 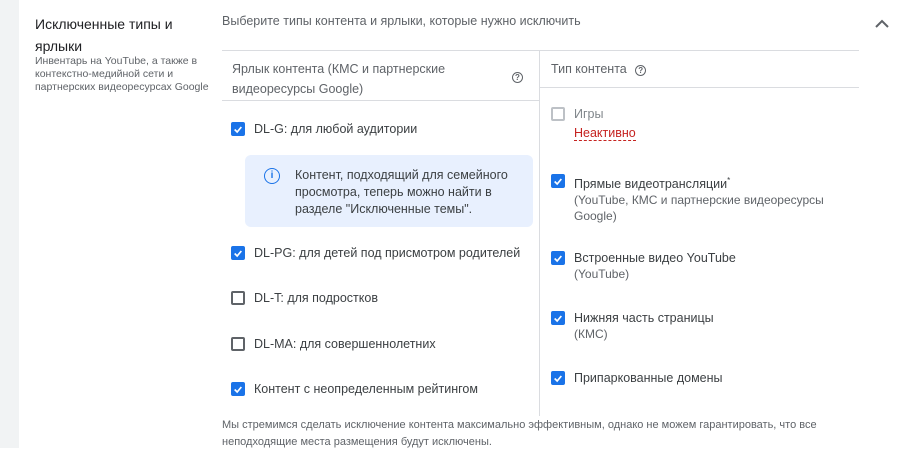 What do you see at coordinates (366, 389) in the screenshot?
I see `checkbox-label: Контент с неопределенным рейтингом` at bounding box center [366, 389].